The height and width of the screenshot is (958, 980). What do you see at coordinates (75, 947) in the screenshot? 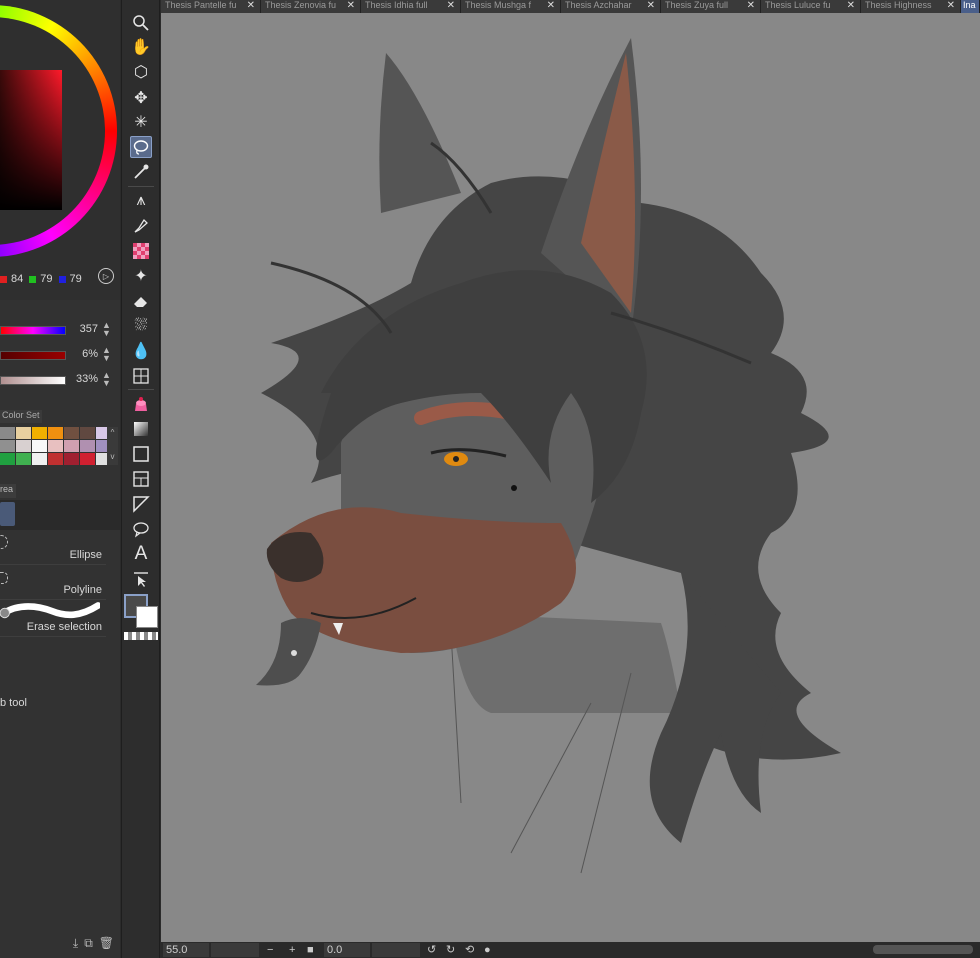
I see `import-icon: ⤓` at bounding box center [75, 947].